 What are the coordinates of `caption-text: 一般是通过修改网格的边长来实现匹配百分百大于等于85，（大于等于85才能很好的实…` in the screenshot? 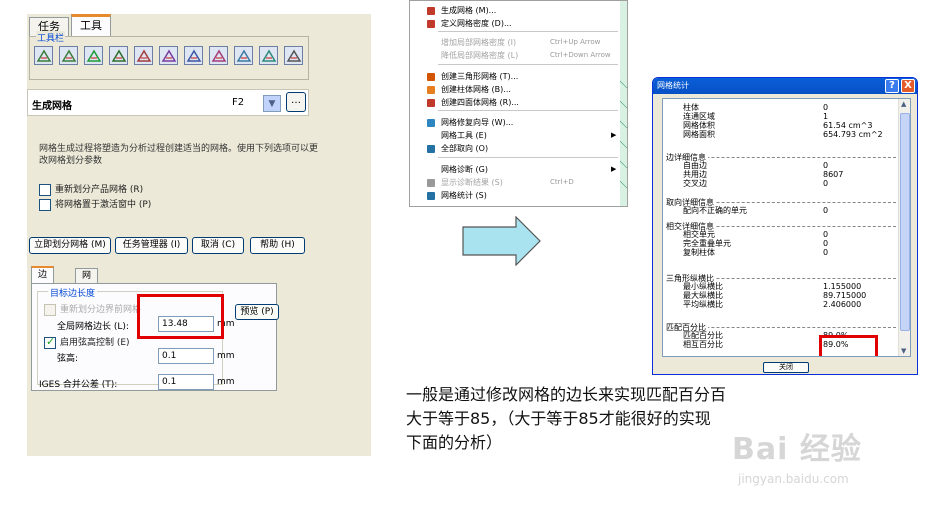 It's located at (566, 418).